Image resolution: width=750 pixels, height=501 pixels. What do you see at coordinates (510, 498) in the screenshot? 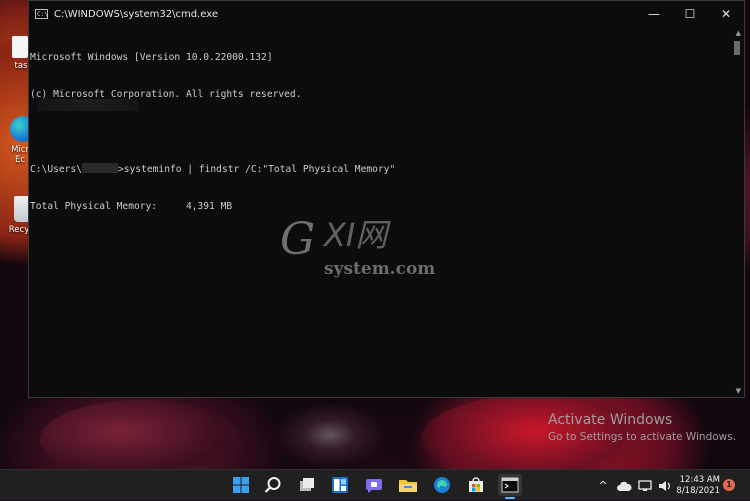
I see `active-app-indicator` at bounding box center [510, 498].